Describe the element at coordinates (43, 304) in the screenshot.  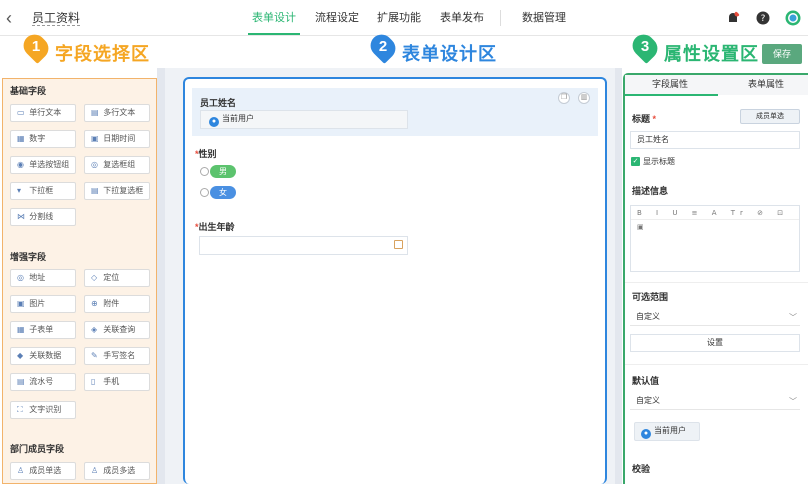
I see `field-image: ▣ 图片` at that location.